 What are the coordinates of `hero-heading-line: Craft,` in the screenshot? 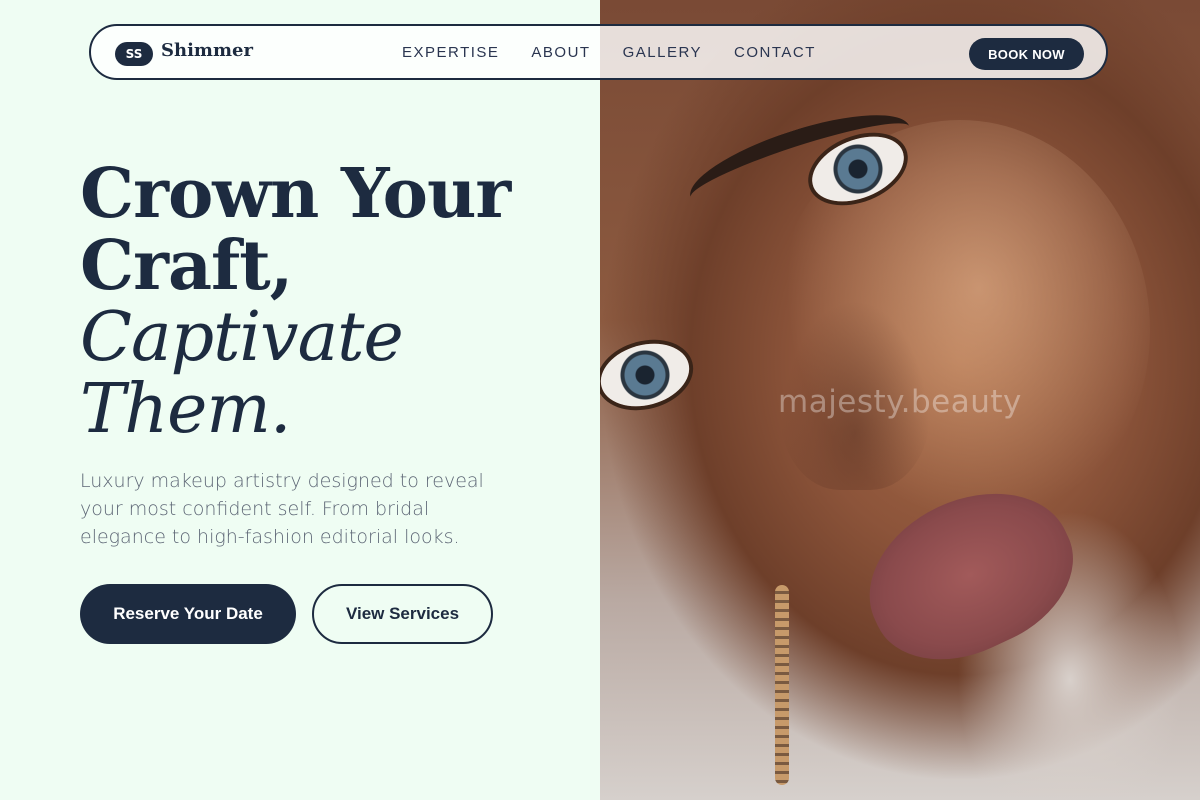 It's located at (186, 266).